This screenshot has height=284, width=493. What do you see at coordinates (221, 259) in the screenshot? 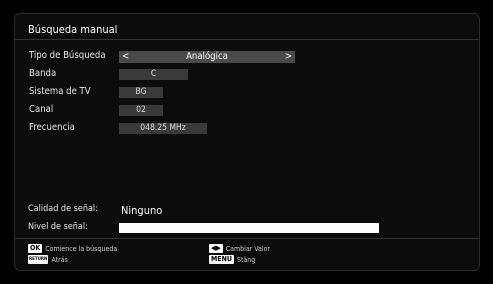
I see `menu-key-icon: MENU` at bounding box center [221, 259].